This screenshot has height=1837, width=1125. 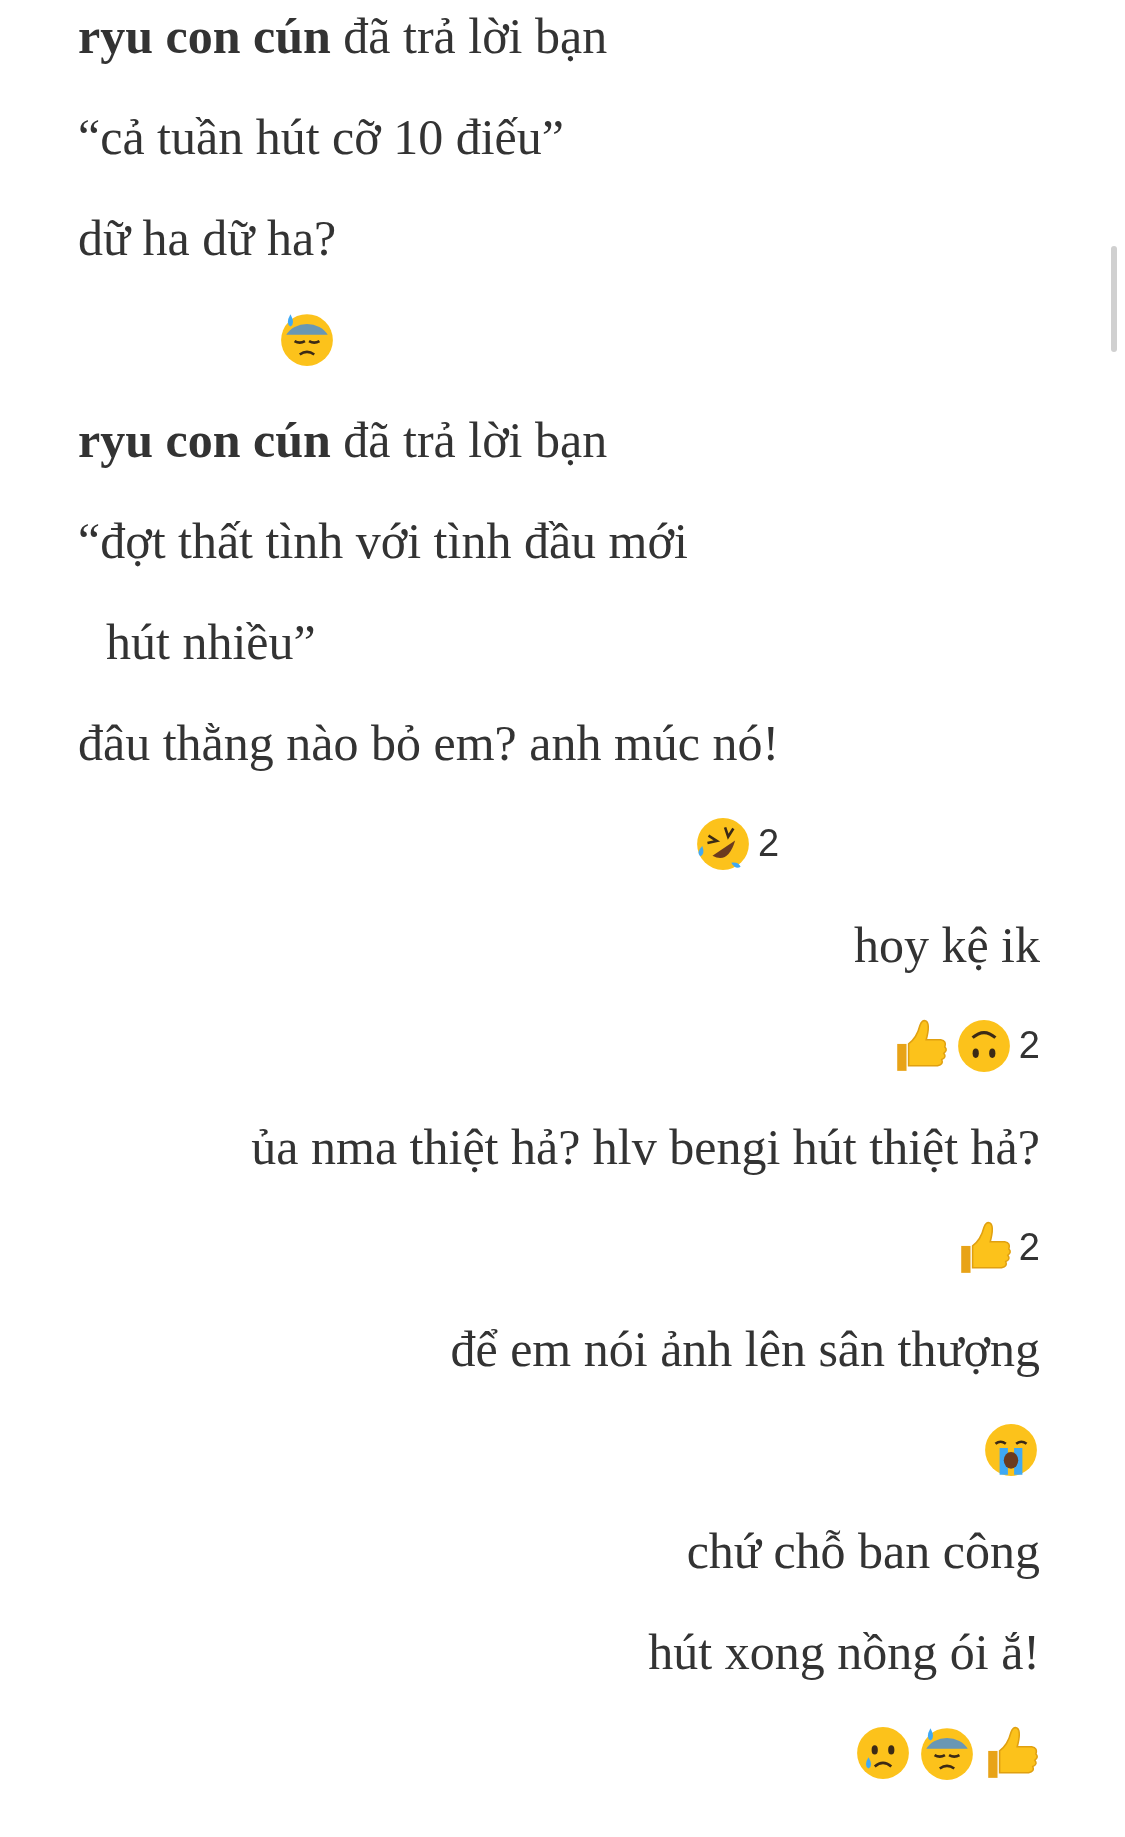 I want to click on message-text: để em nói ảnh lên sân thượng, so click(x=745, y=1348).